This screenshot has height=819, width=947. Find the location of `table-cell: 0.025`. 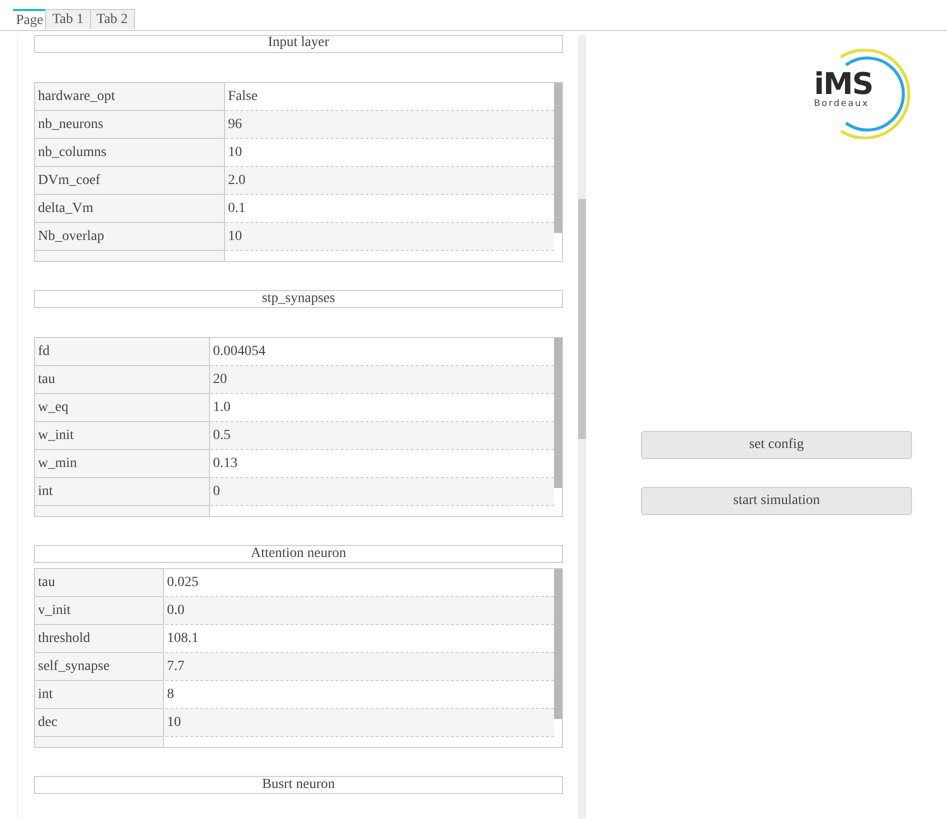

table-cell: 0.025 is located at coordinates (359, 582).